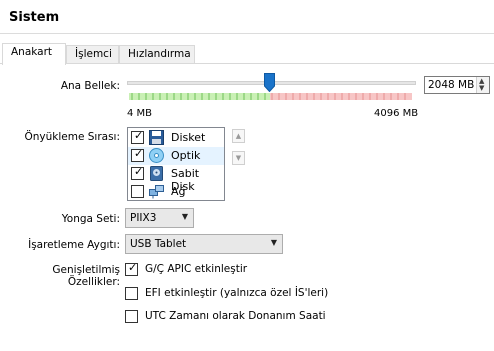 The height and width of the screenshot is (351, 494). I want to click on boot-item-ag: Ağ, so click(176, 192).